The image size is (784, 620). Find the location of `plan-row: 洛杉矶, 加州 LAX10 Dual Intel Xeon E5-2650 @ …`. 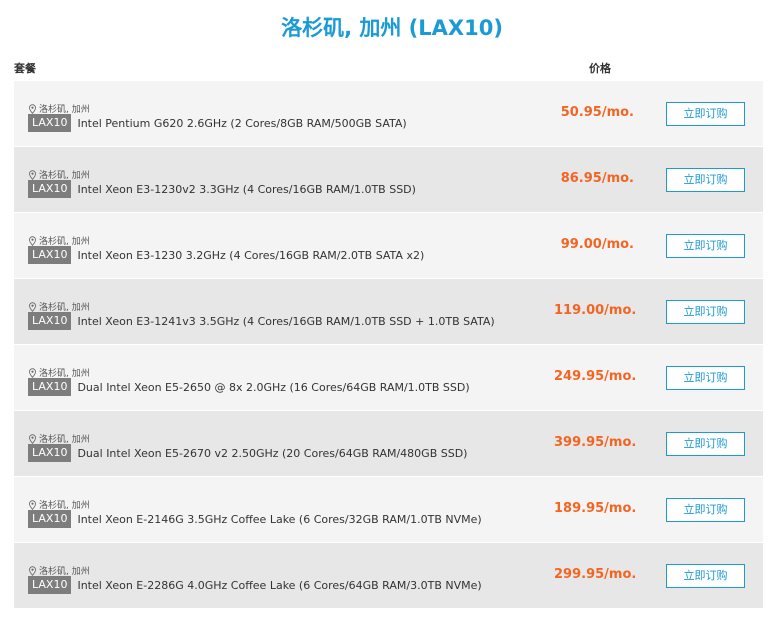

plan-row: 洛杉矶, 加州 LAX10 Dual Intel Xeon E5-2650 @ … is located at coordinates (388, 378).